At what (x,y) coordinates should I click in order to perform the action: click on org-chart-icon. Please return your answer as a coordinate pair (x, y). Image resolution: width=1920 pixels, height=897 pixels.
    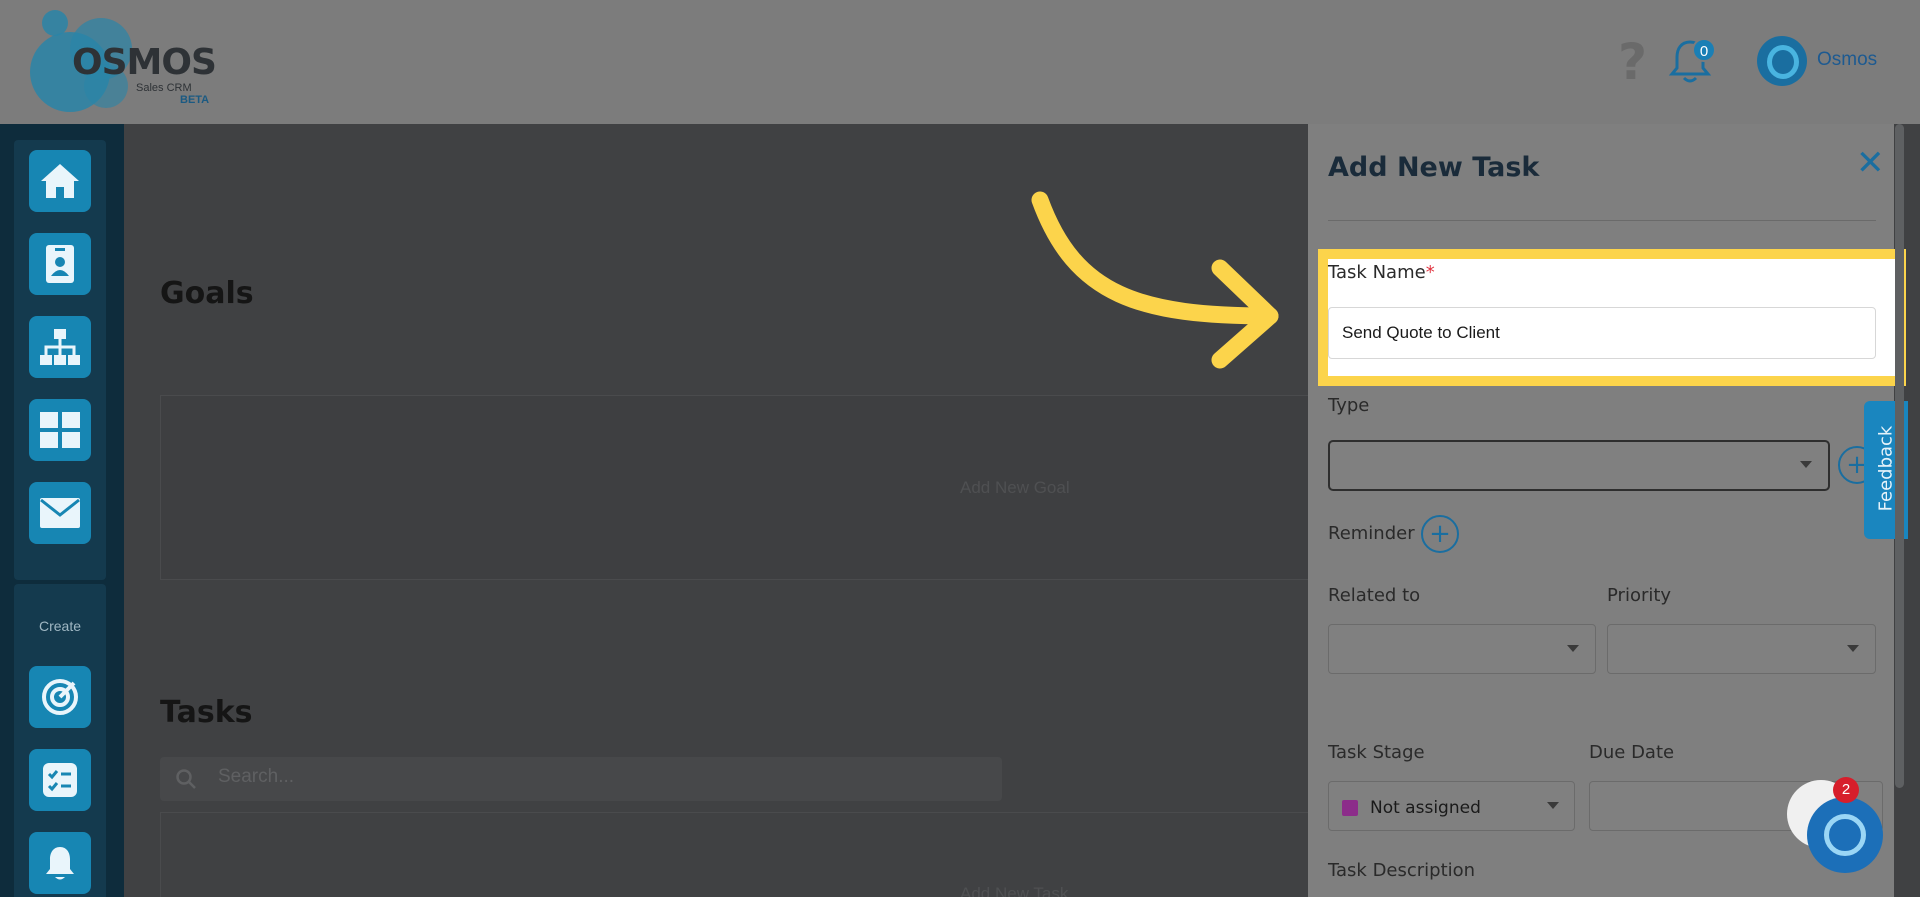
    Looking at the image, I should click on (60, 347).